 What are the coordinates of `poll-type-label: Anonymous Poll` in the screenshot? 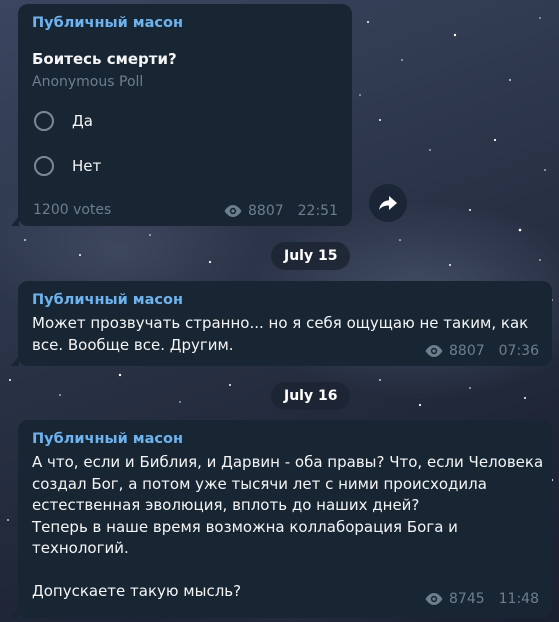 It's located at (88, 82).